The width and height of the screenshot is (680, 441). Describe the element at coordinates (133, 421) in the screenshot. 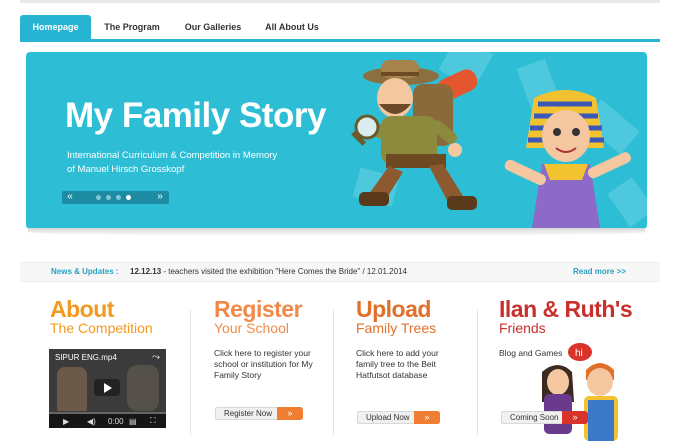

I see `settings-icon: ▤` at that location.